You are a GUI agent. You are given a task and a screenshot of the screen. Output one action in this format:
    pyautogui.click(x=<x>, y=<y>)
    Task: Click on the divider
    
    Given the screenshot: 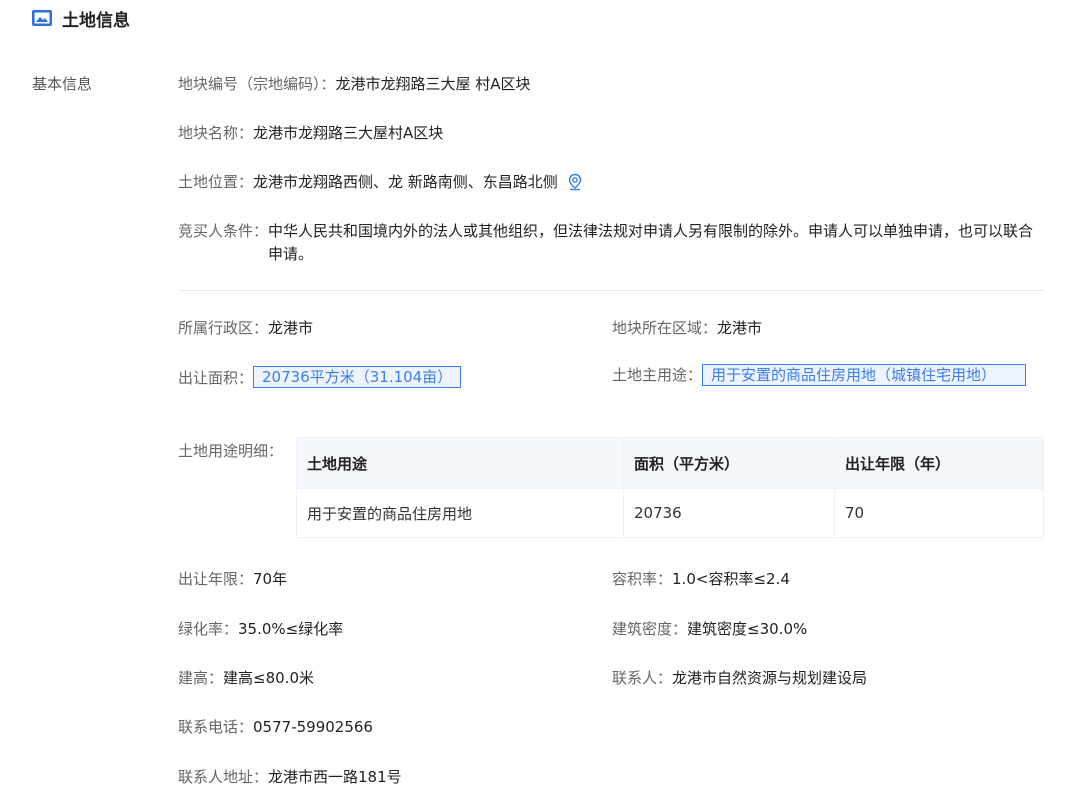 What is the action you would take?
    pyautogui.click(x=611, y=290)
    